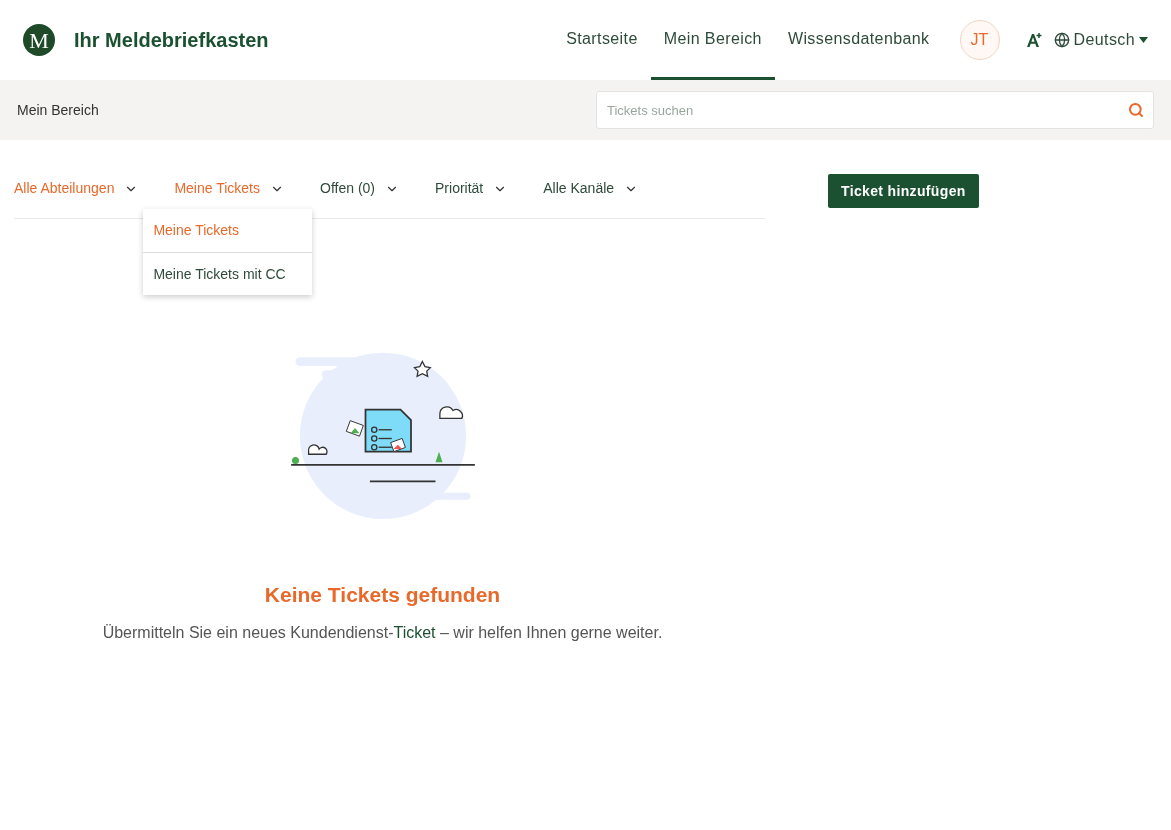 This screenshot has width=1171, height=830. What do you see at coordinates (858, 40) in the screenshot?
I see `nav-link: Wissensdatenbank` at bounding box center [858, 40].